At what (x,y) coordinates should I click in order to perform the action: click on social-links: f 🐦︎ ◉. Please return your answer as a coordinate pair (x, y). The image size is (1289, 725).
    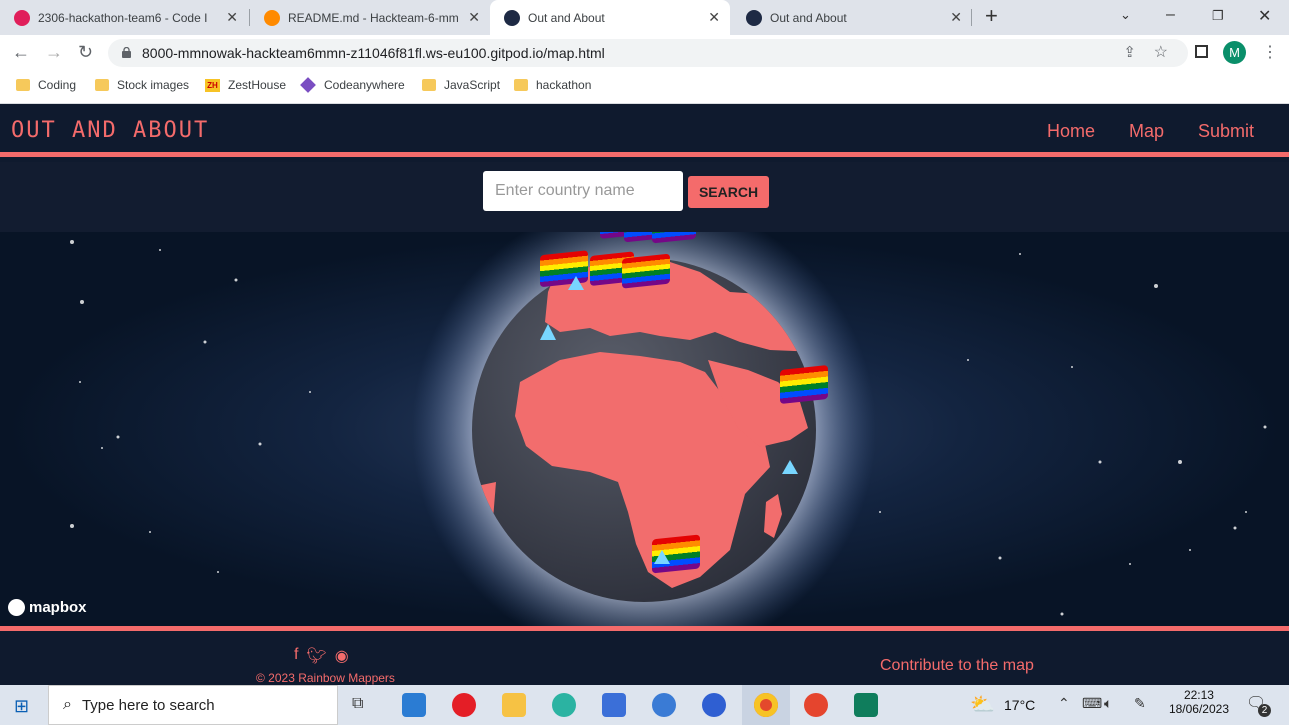
    Looking at the image, I should click on (321, 656).